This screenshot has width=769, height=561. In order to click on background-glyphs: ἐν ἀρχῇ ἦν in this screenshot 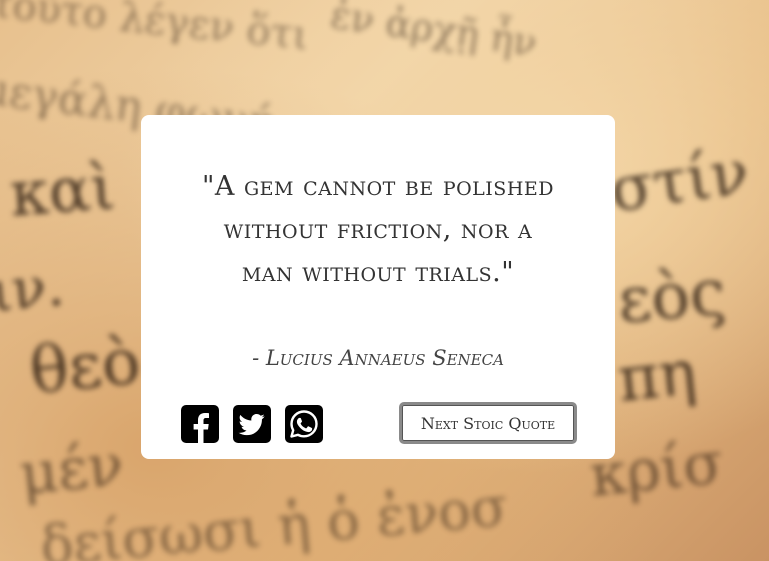, I will do `click(433, 33)`.